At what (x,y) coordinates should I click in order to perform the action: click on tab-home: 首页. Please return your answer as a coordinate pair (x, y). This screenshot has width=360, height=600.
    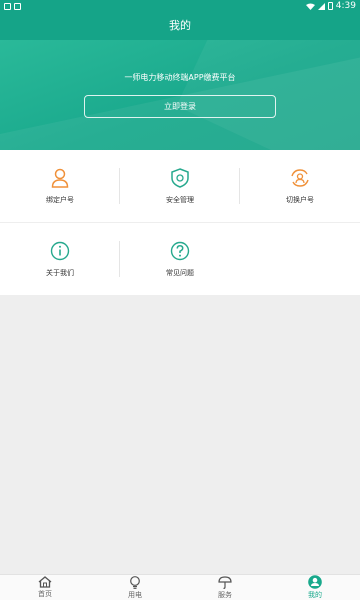
    Looking at the image, I should click on (45, 587).